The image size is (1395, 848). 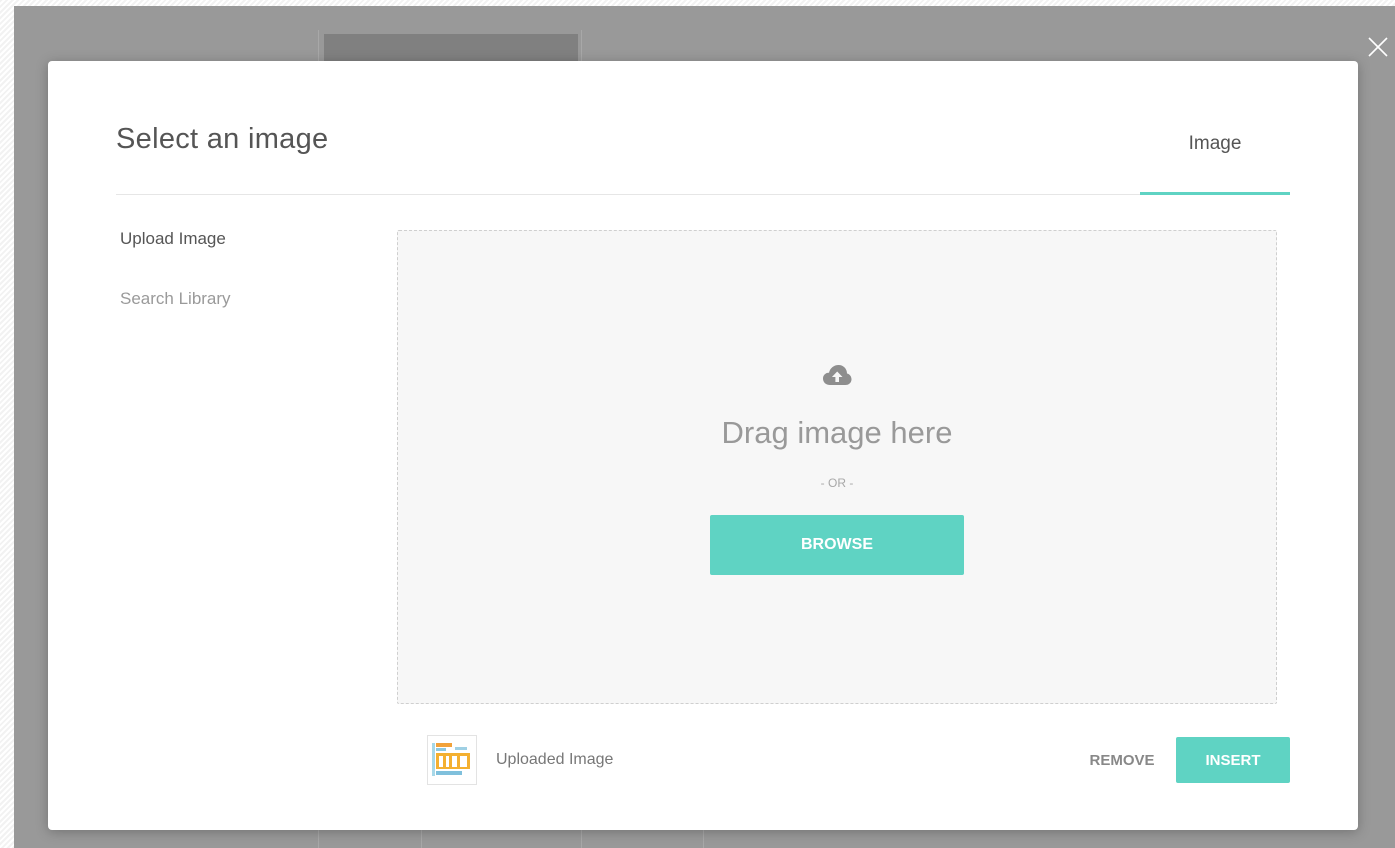 What do you see at coordinates (250, 259) in the screenshot?
I see `nav-item-upload-image: Upload Image` at bounding box center [250, 259].